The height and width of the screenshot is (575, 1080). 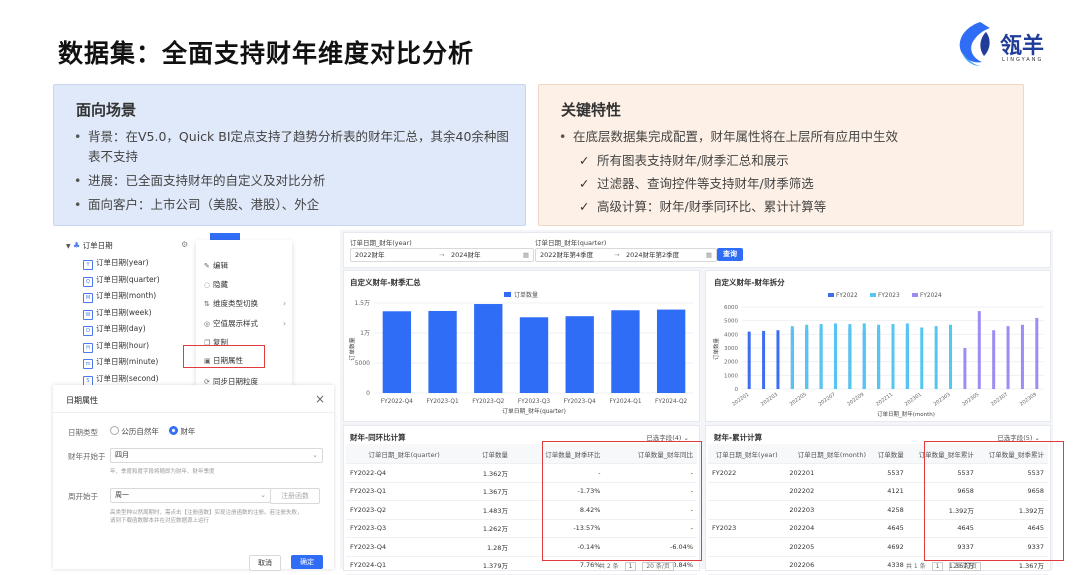 I want to click on radio-natural-year: 公历自然年, so click(x=134, y=431).